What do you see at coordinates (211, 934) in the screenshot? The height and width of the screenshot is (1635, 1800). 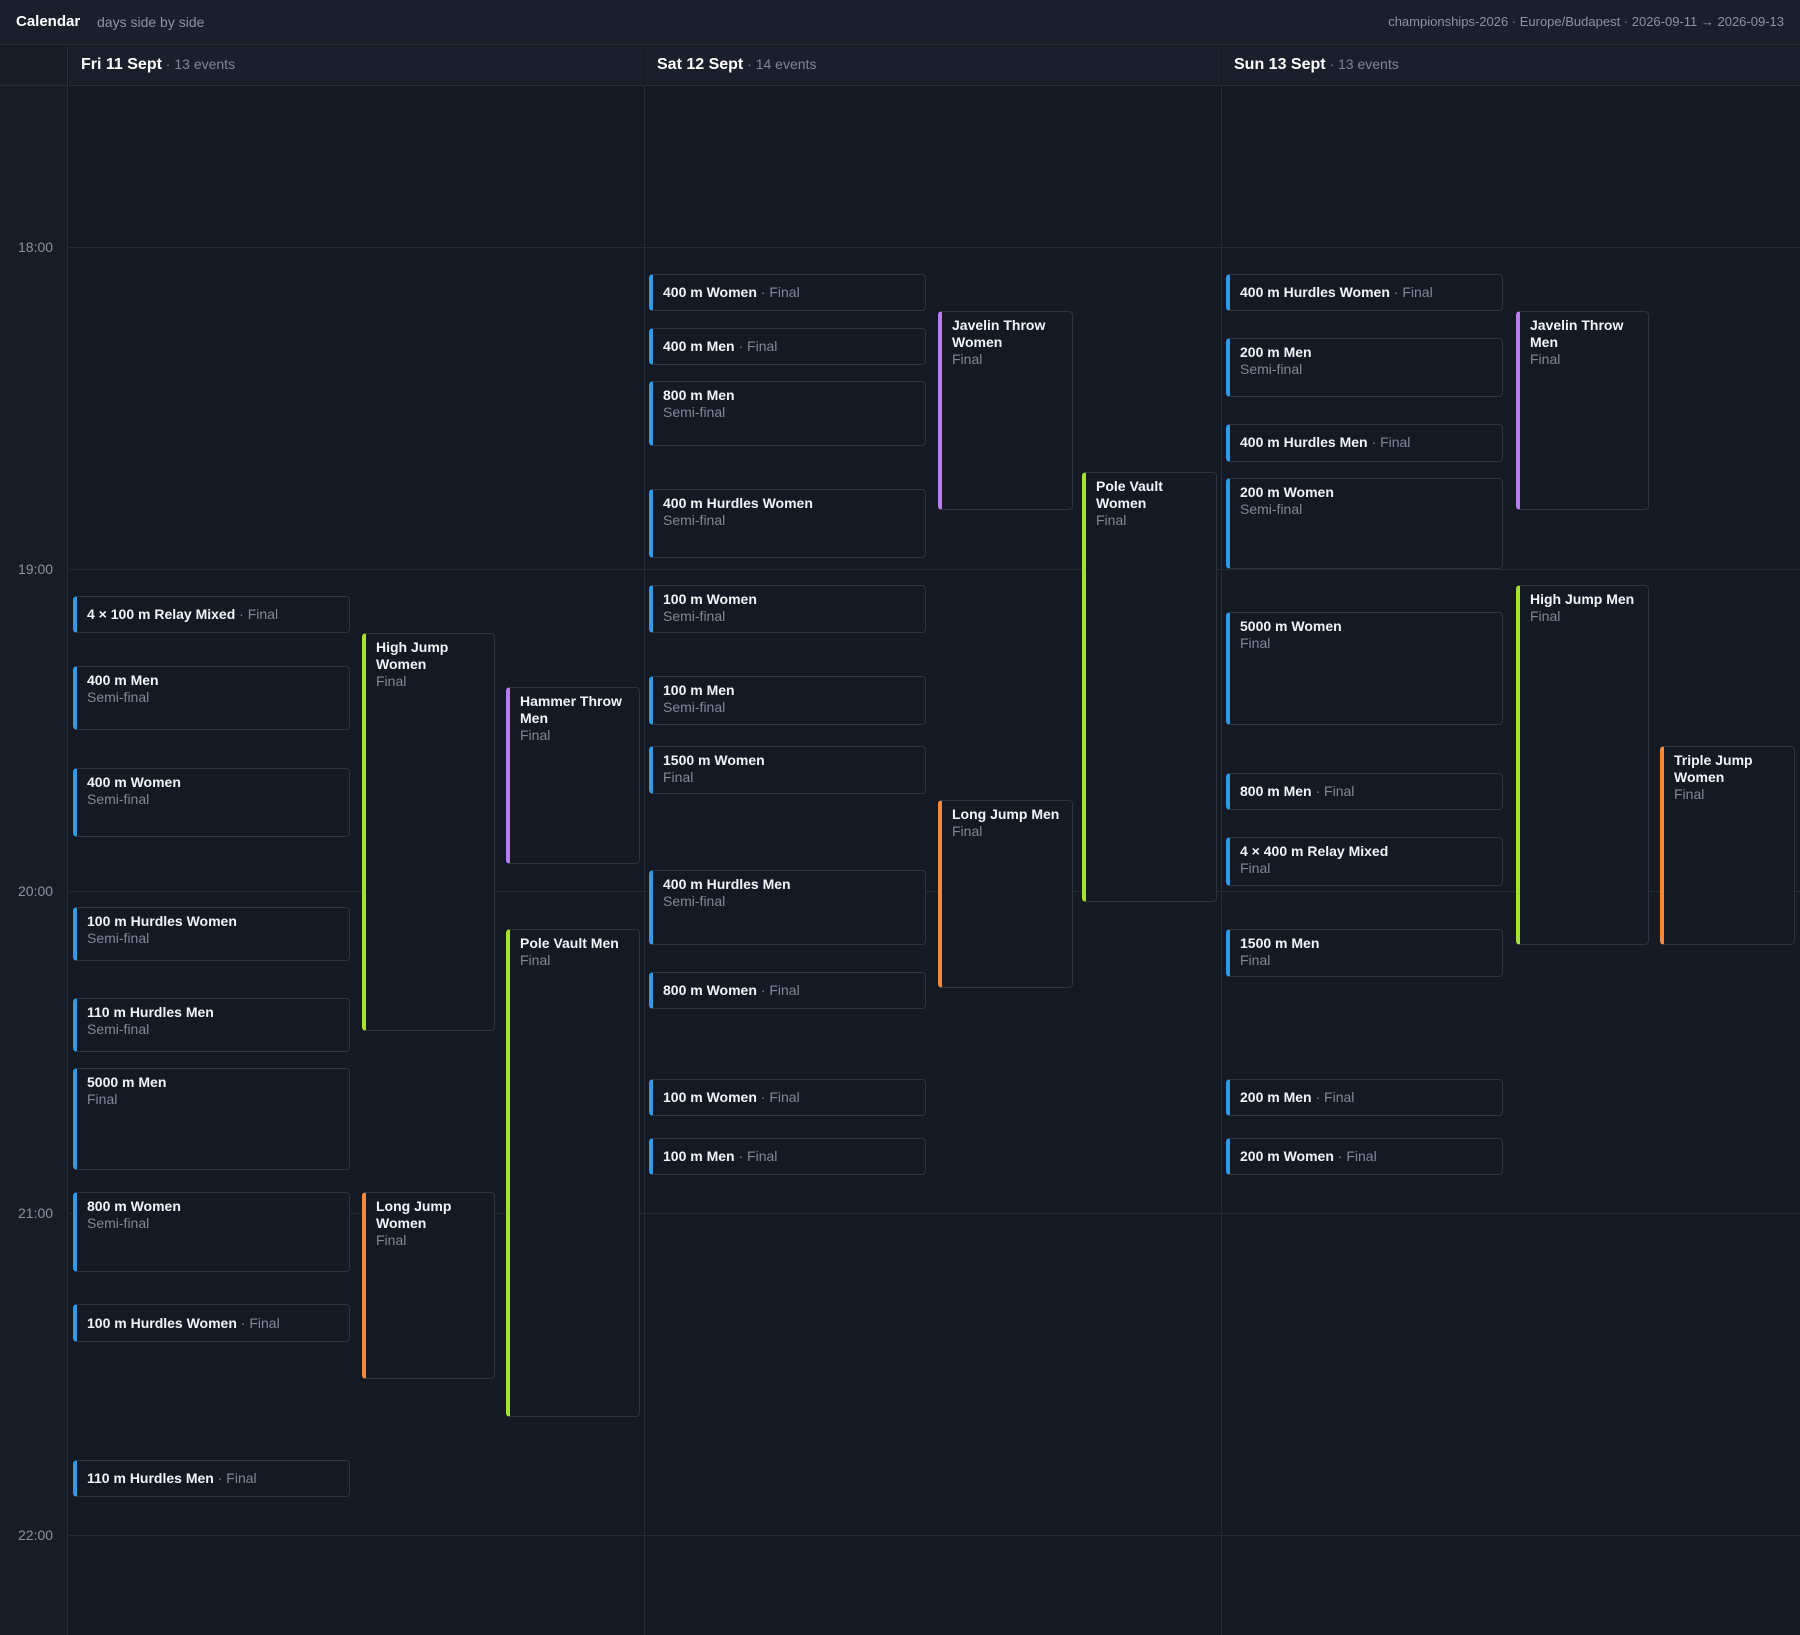 I see `event-card: 100 m Hurdles Women · Semi-final` at bounding box center [211, 934].